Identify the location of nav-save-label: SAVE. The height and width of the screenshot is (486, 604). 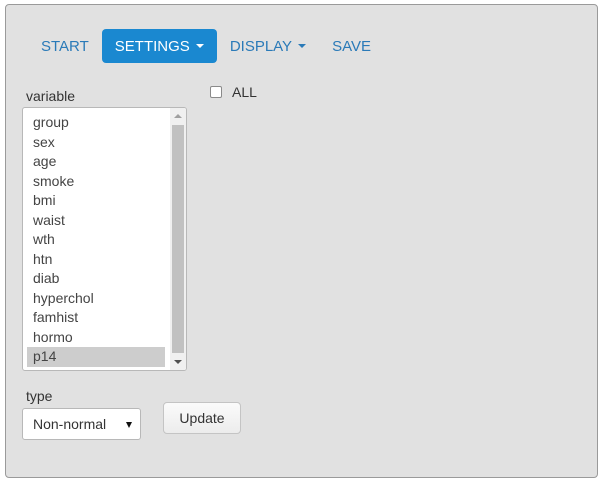
(351, 46).